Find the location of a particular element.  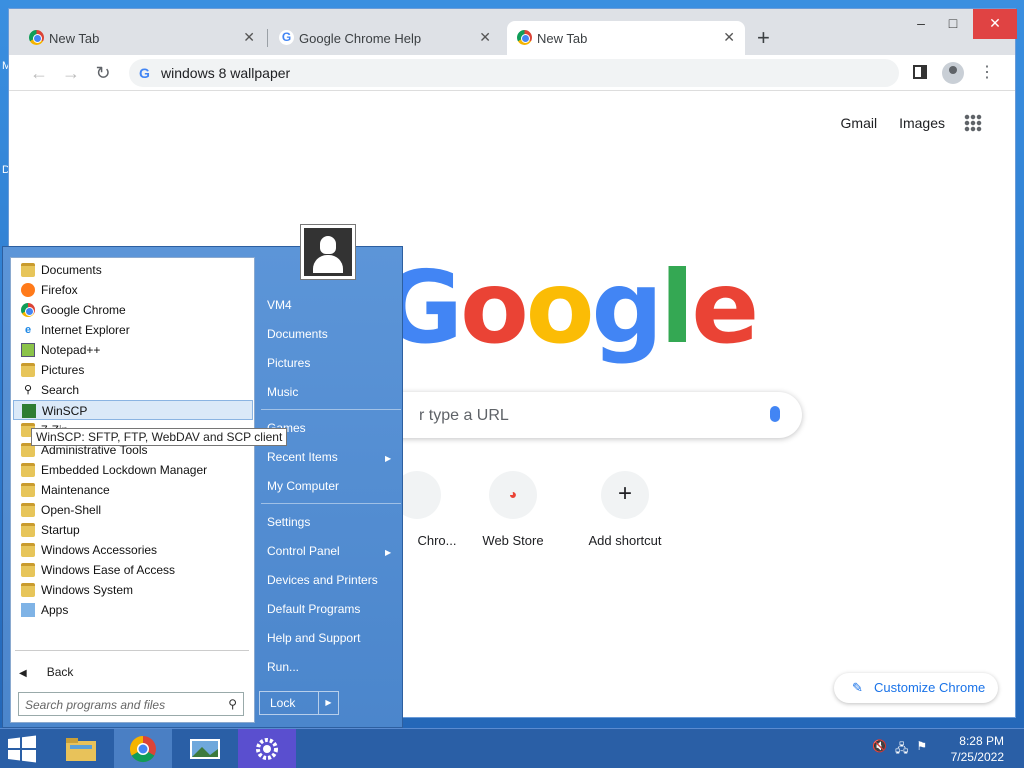

program-windows-accessories: Windows Accessories is located at coordinates (133, 550).